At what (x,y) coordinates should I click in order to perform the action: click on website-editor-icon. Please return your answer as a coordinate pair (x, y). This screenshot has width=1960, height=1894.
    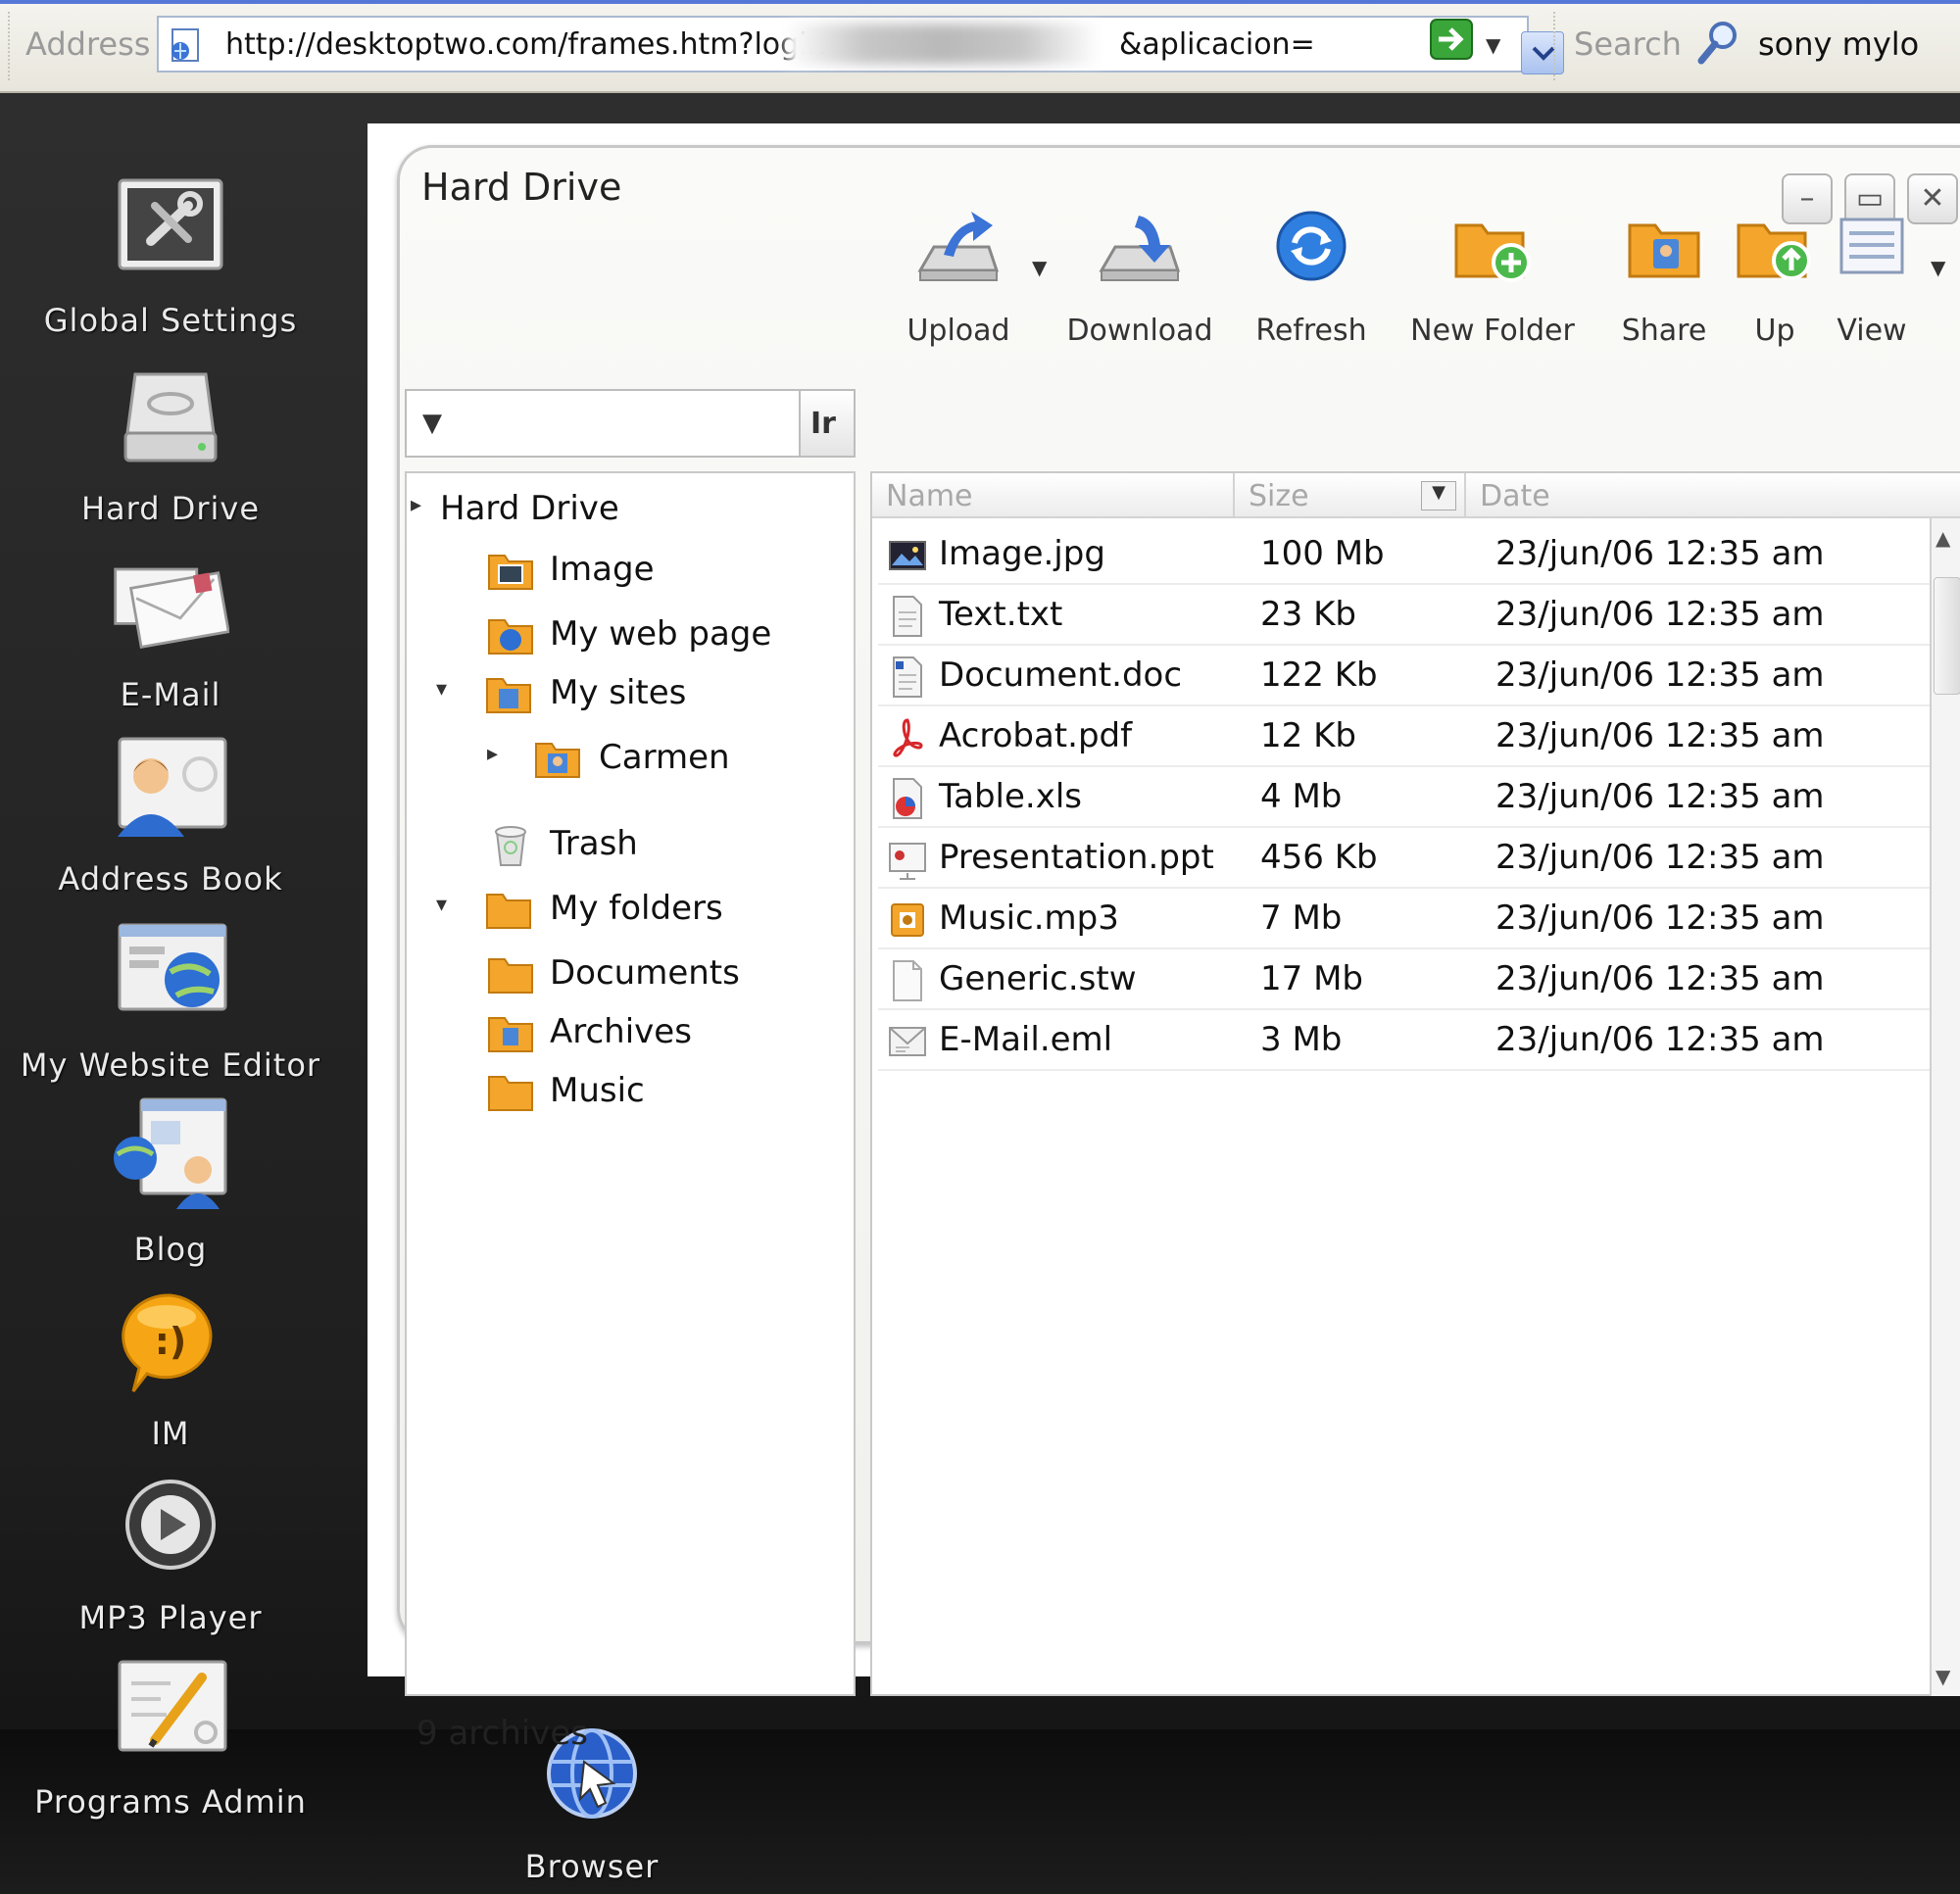
    Looking at the image, I should click on (172, 967).